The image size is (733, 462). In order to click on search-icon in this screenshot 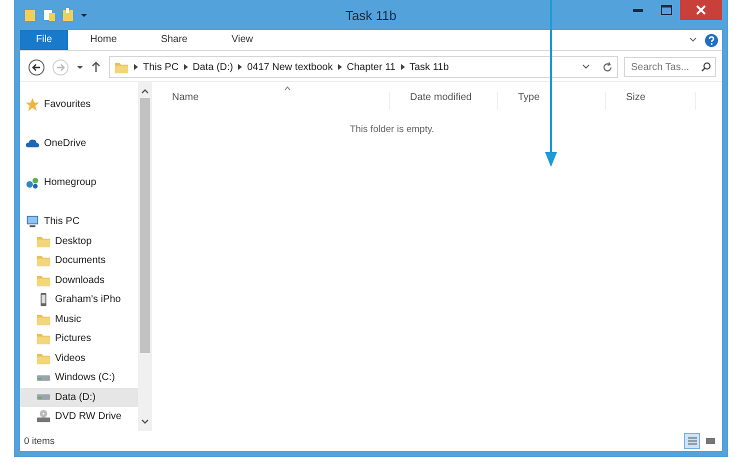, I will do `click(706, 67)`.